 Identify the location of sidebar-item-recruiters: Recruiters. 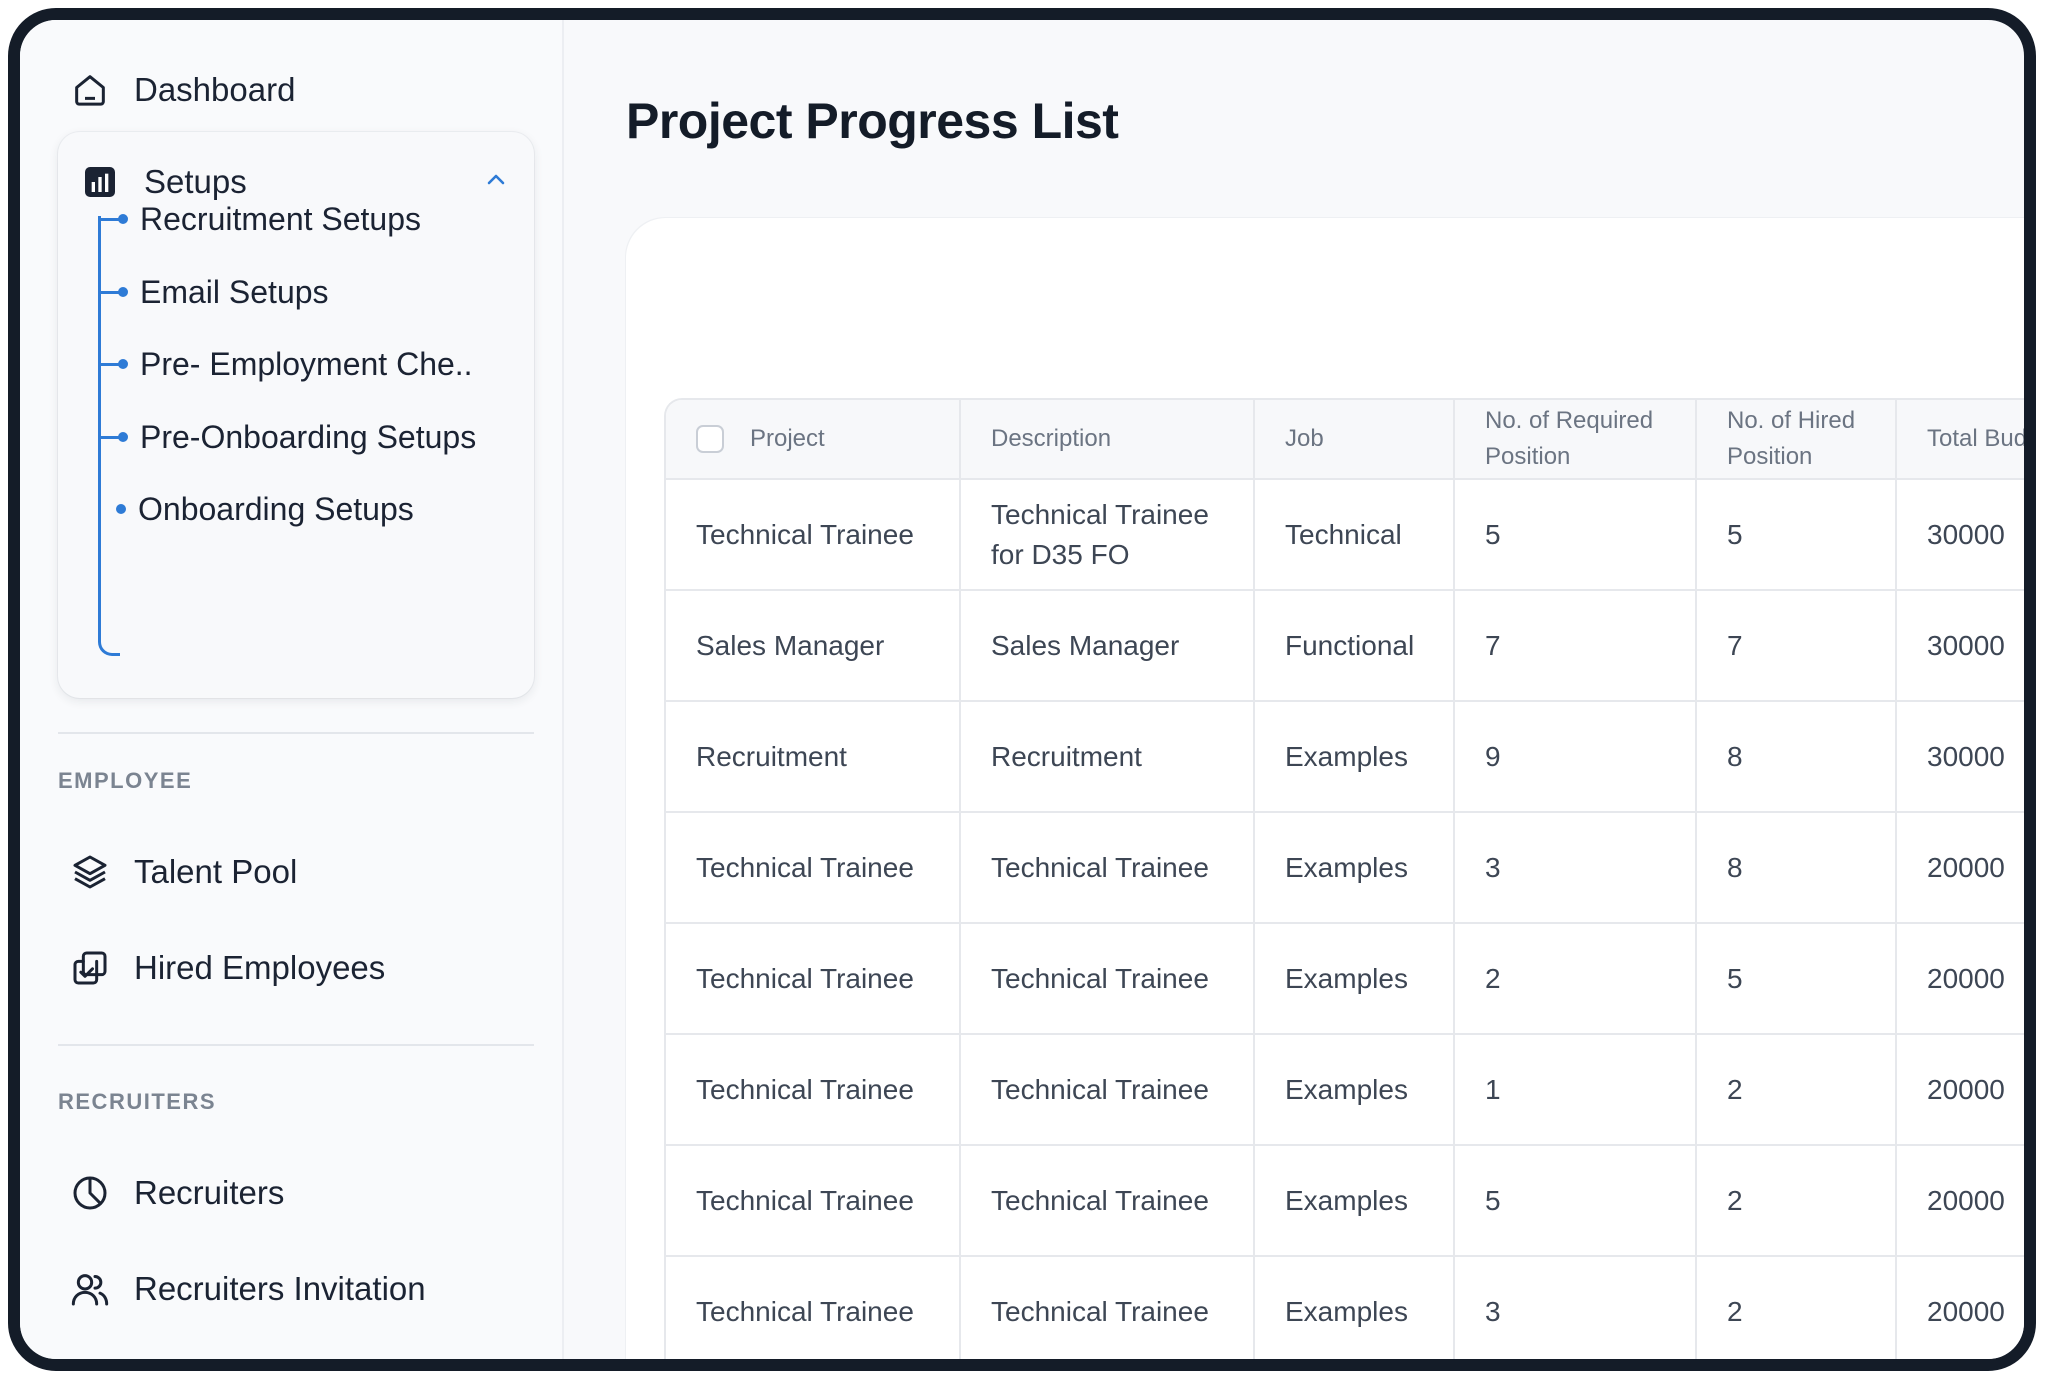
(176, 1193).